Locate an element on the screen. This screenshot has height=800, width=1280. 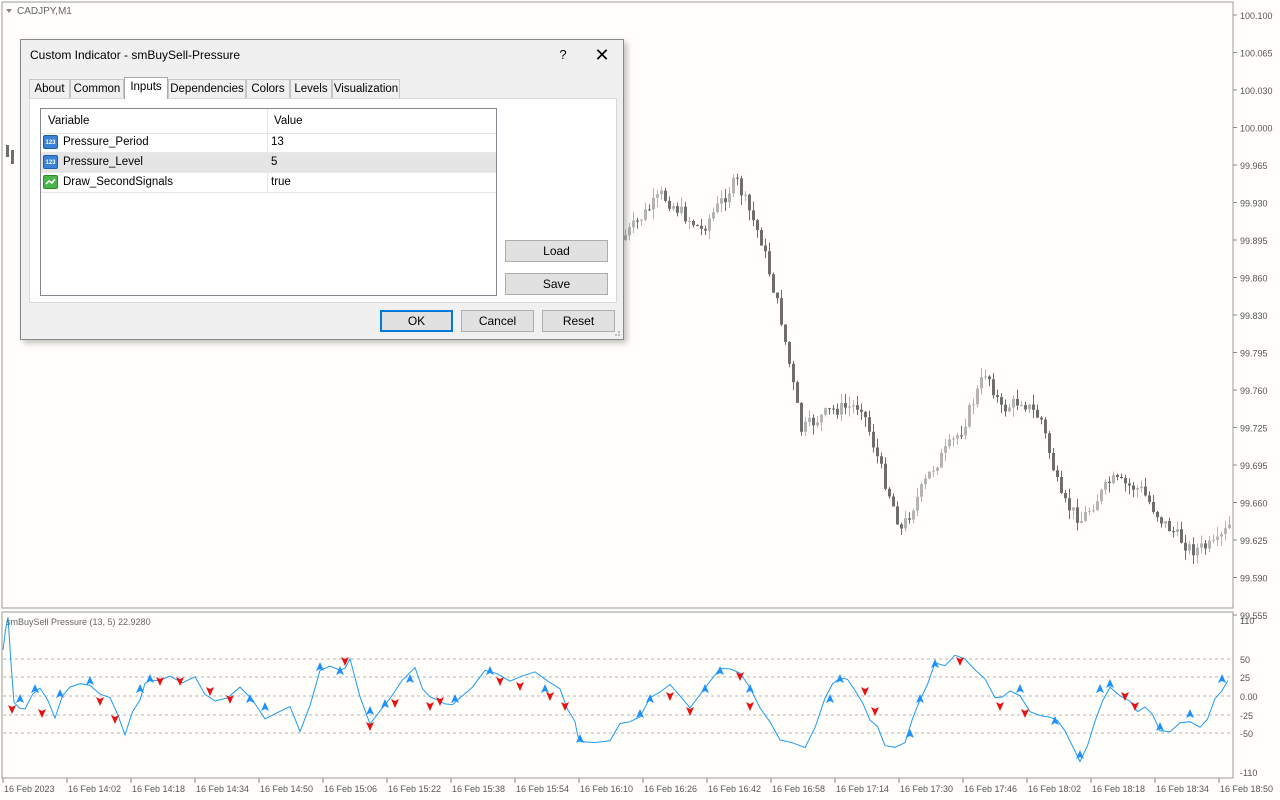
price-tick-label: 99.930 is located at coordinates (1254, 204).